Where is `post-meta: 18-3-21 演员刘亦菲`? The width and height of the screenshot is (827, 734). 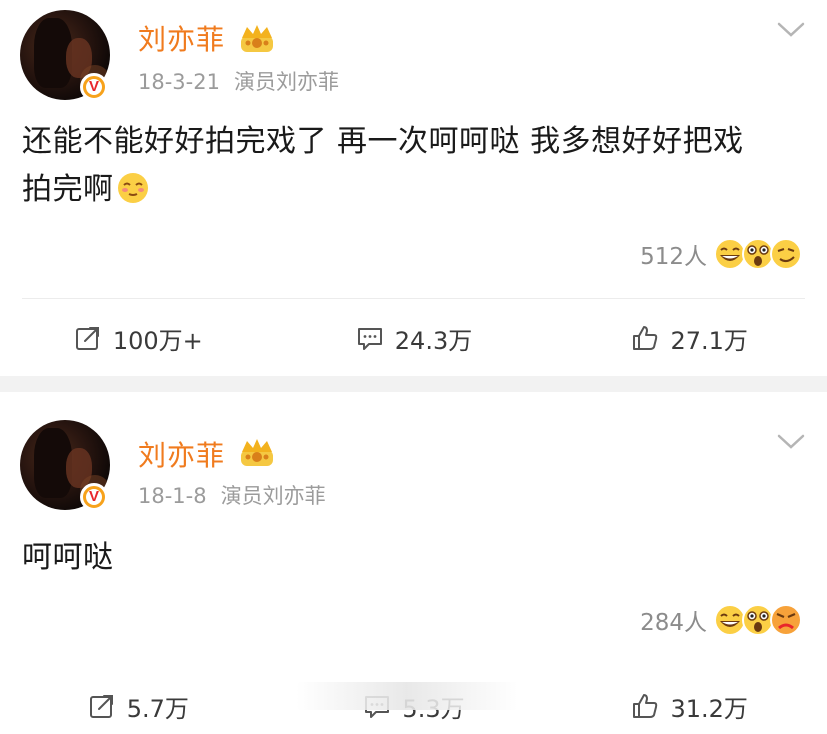 post-meta: 18-3-21 演员刘亦菲 is located at coordinates (238, 81).